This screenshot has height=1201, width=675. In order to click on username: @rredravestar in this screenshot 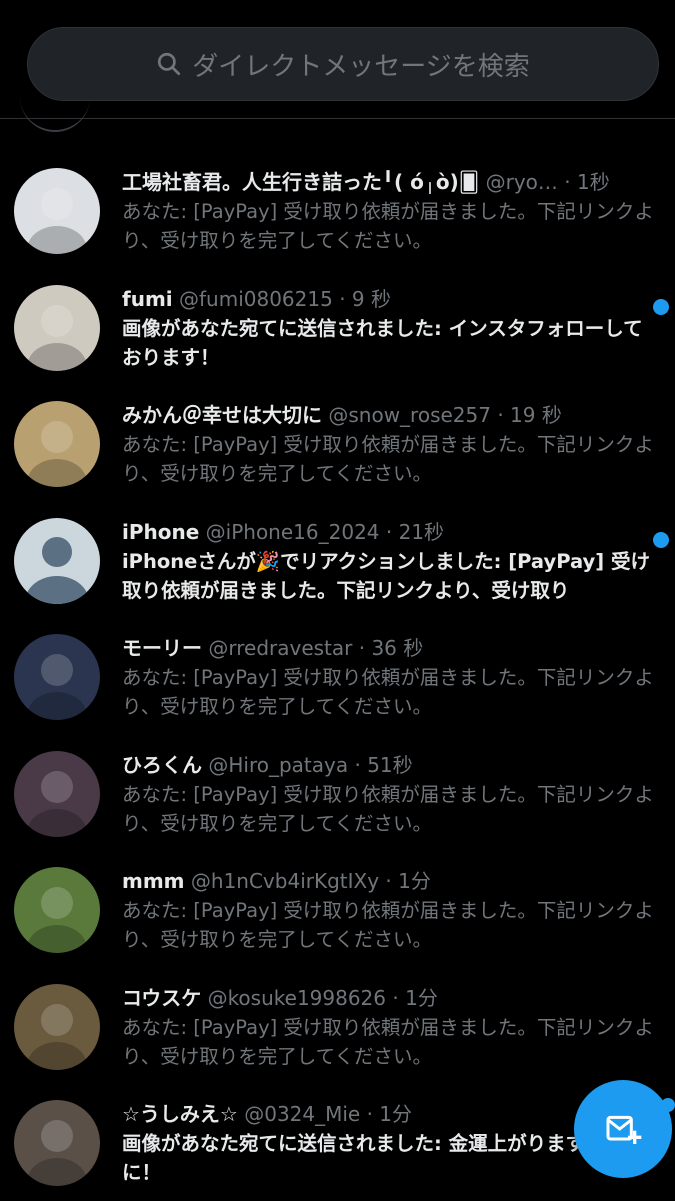, I will do `click(280, 648)`.